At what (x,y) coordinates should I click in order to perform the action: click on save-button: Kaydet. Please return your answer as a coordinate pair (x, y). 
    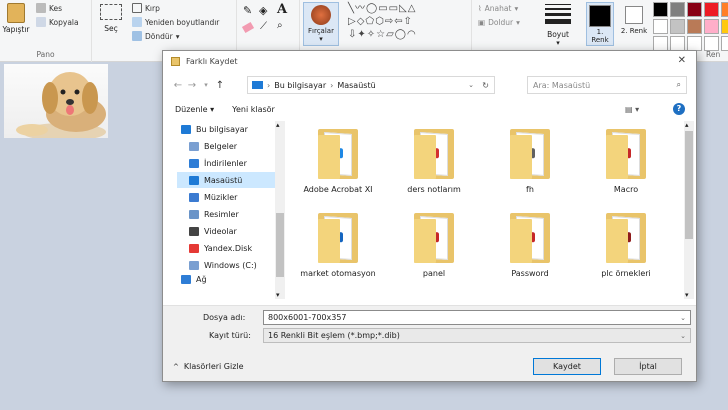
    Looking at the image, I should click on (567, 366).